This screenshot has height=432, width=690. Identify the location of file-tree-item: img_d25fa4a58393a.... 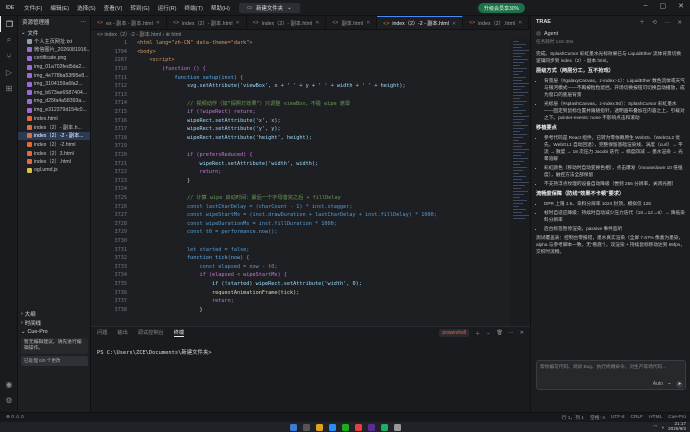
(54, 101).